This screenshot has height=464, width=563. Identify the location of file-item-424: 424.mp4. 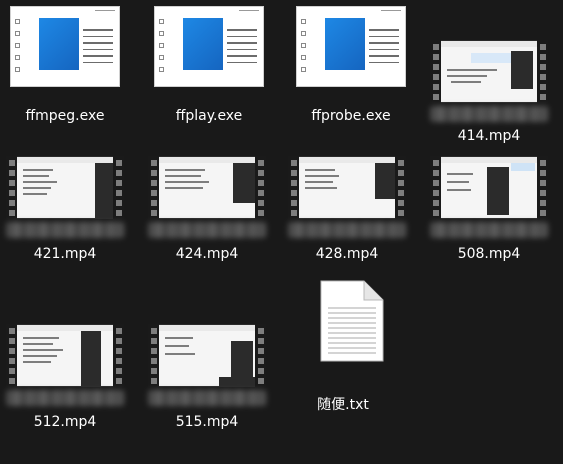
(207, 226).